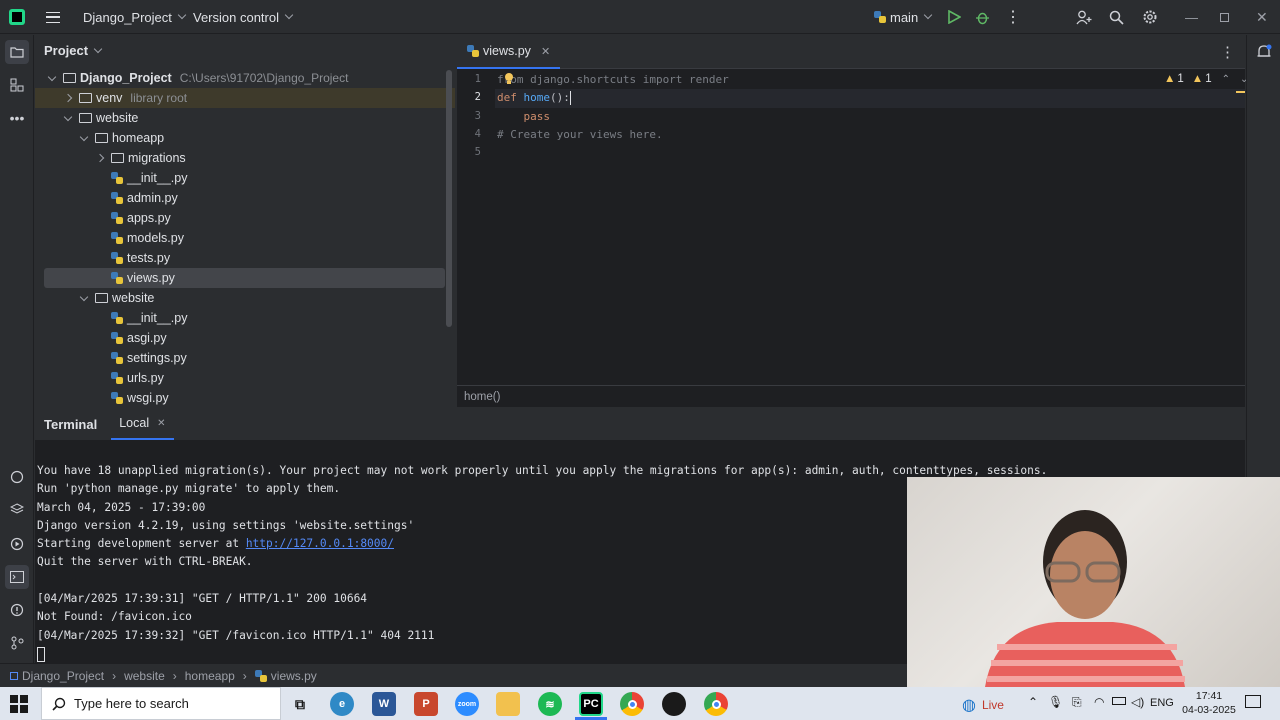 This screenshot has height=720, width=1280. Describe the element at coordinates (1084, 17) in the screenshot. I see `add-user-icon` at that location.